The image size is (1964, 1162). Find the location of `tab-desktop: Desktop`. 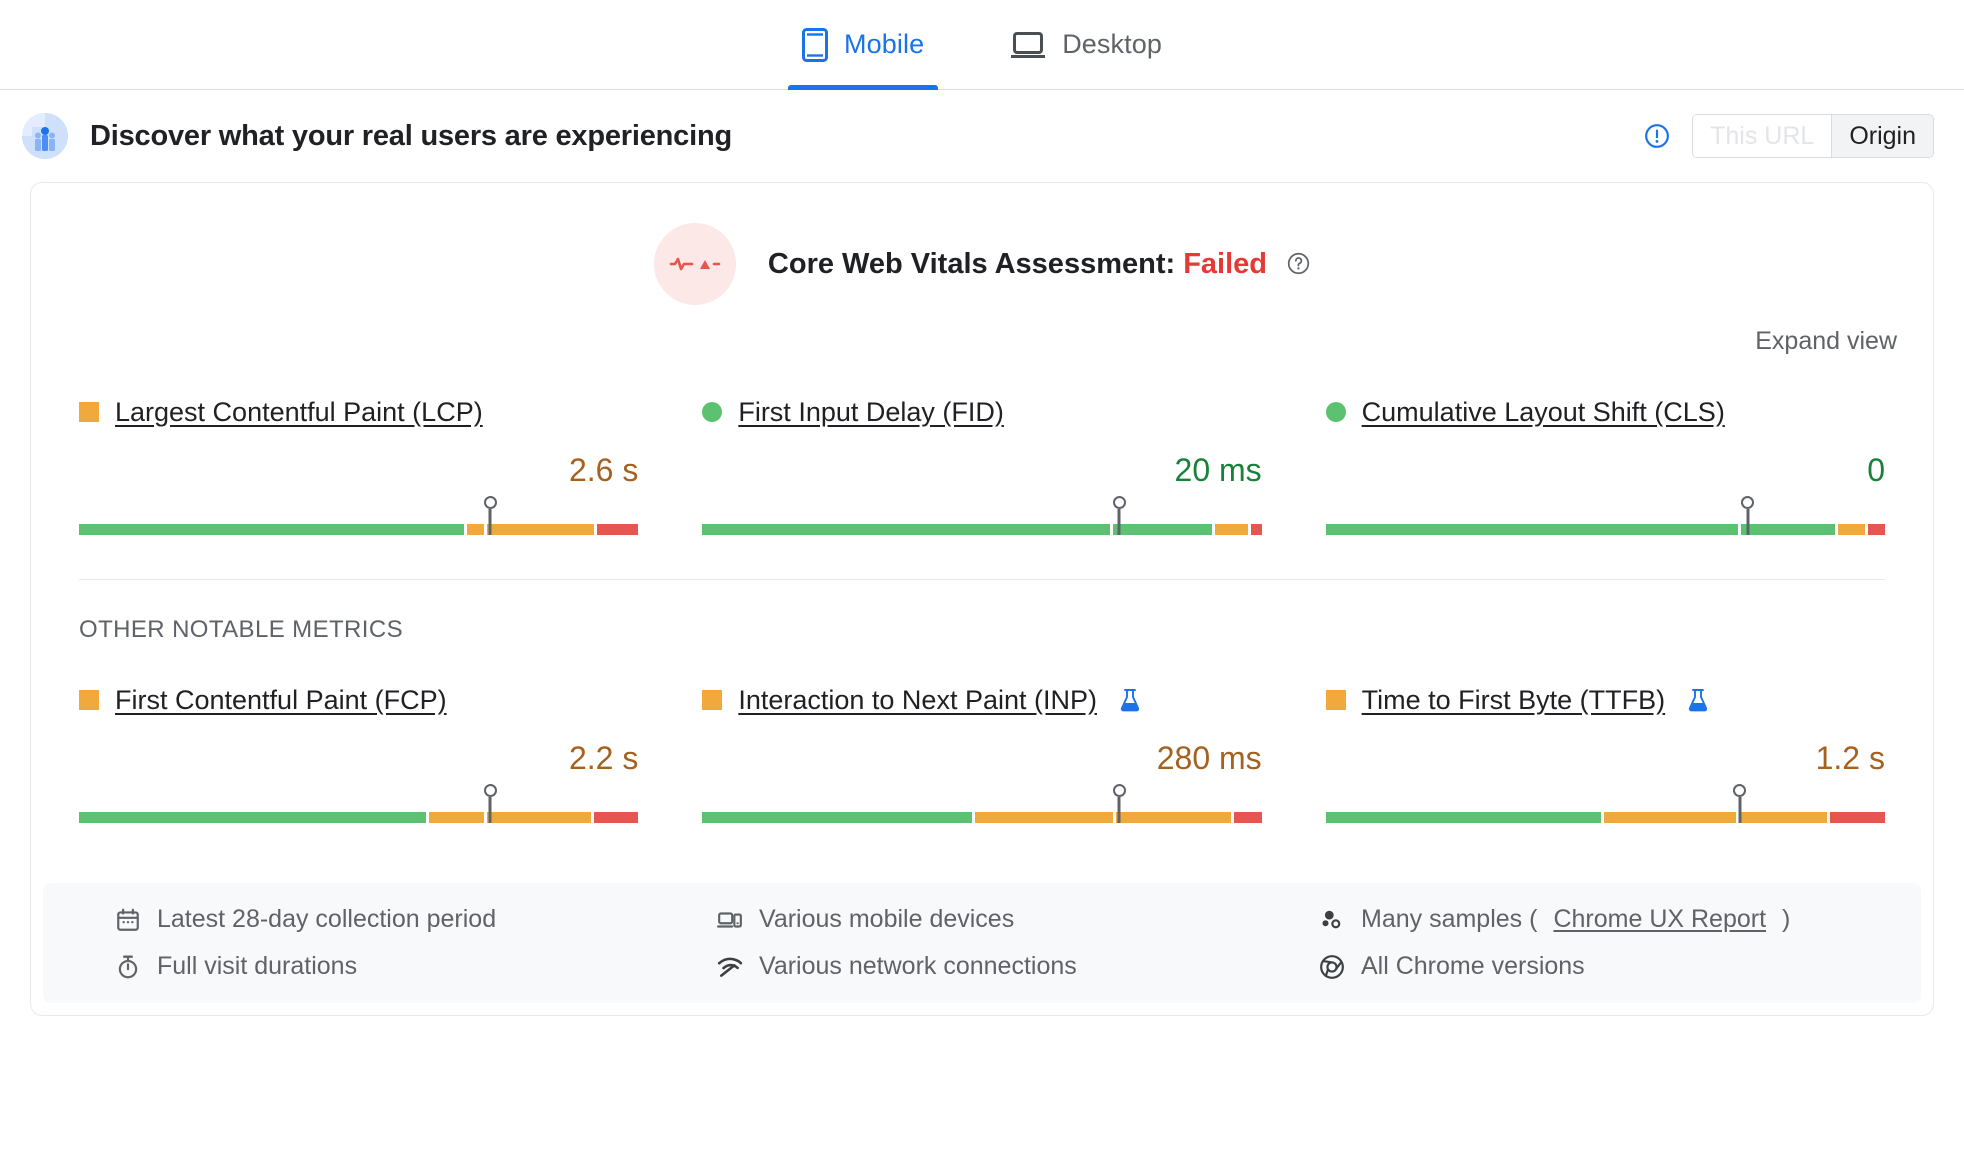

tab-desktop: Desktop is located at coordinates (1086, 45).